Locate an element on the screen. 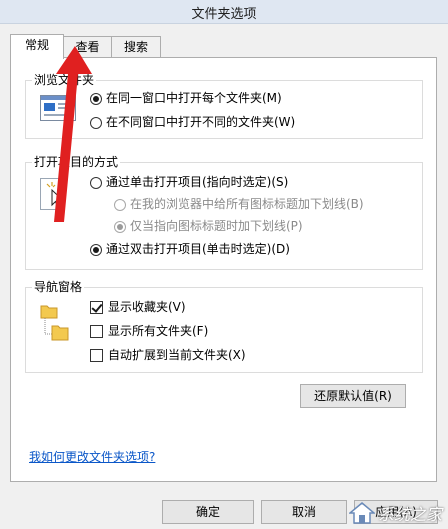  double-click-option: 通过双击打开项目(单击时选定)(D) is located at coordinates (190, 249).